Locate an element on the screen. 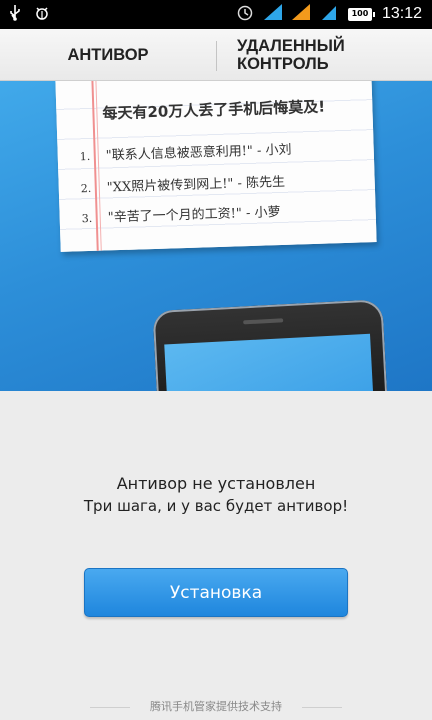  tab-remote-control: УДАЛЕННЫЙ КОНТРОЛЬ is located at coordinates (324, 55).